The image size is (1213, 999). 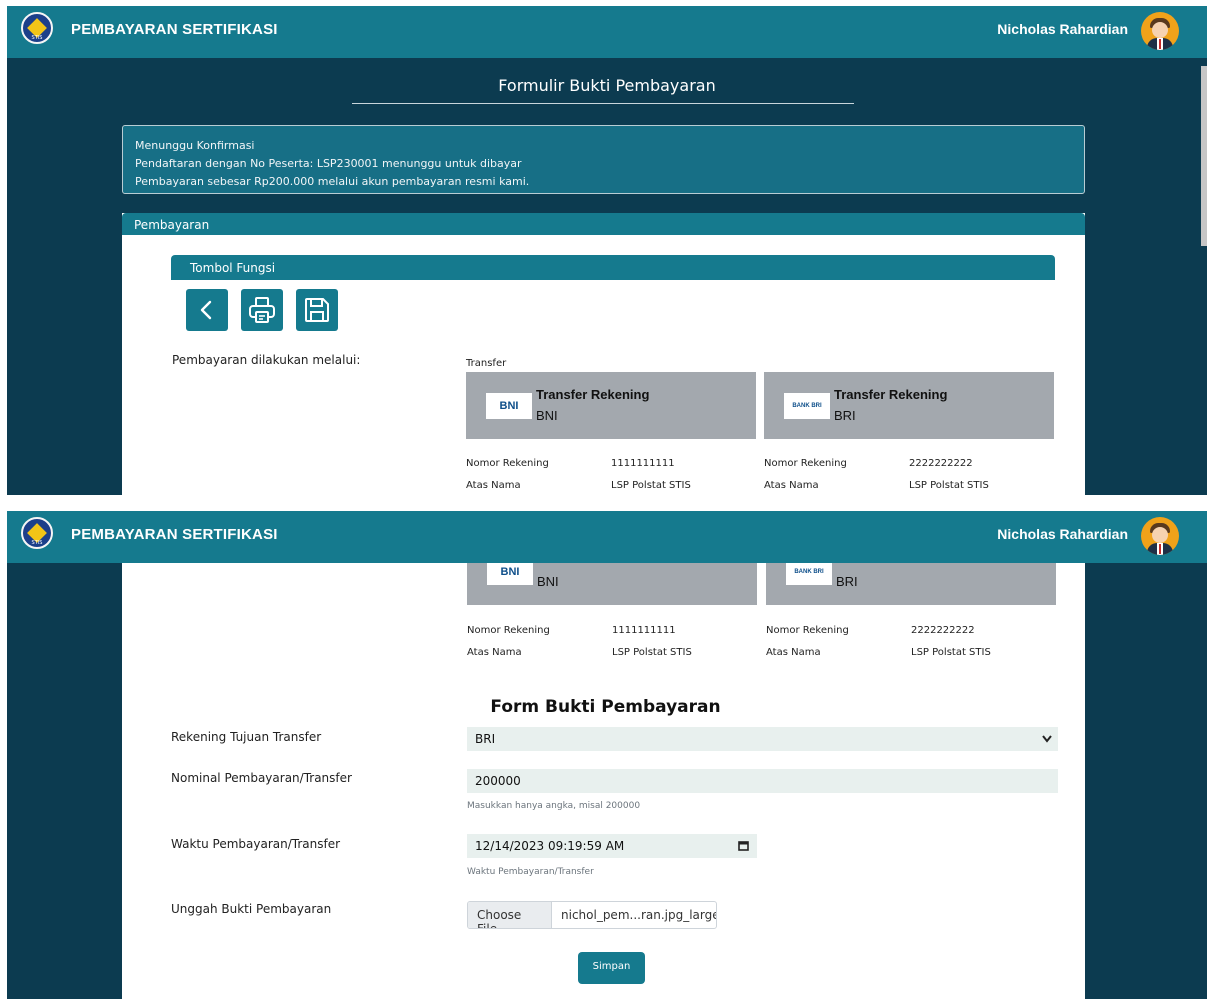 What do you see at coordinates (603, 224) in the screenshot?
I see `payment-card-header: Pembayaran` at bounding box center [603, 224].